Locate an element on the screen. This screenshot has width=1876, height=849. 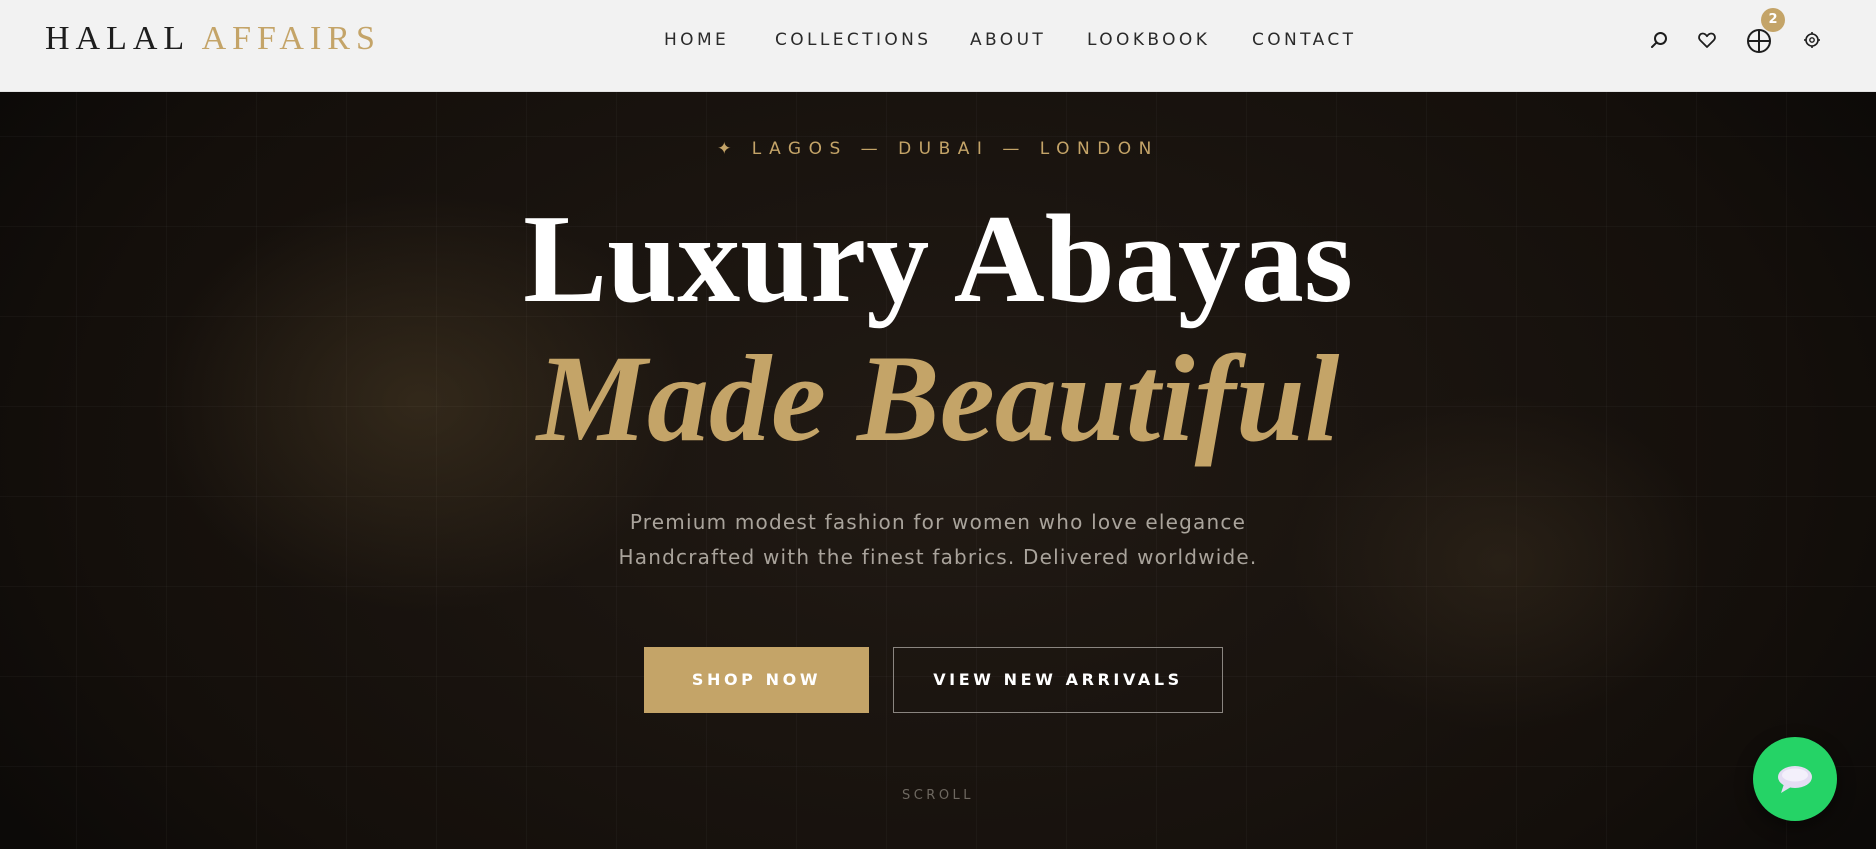
hero-tagline: ✦ LAGOS — DUBAI — LONDON is located at coordinates (938, 149).